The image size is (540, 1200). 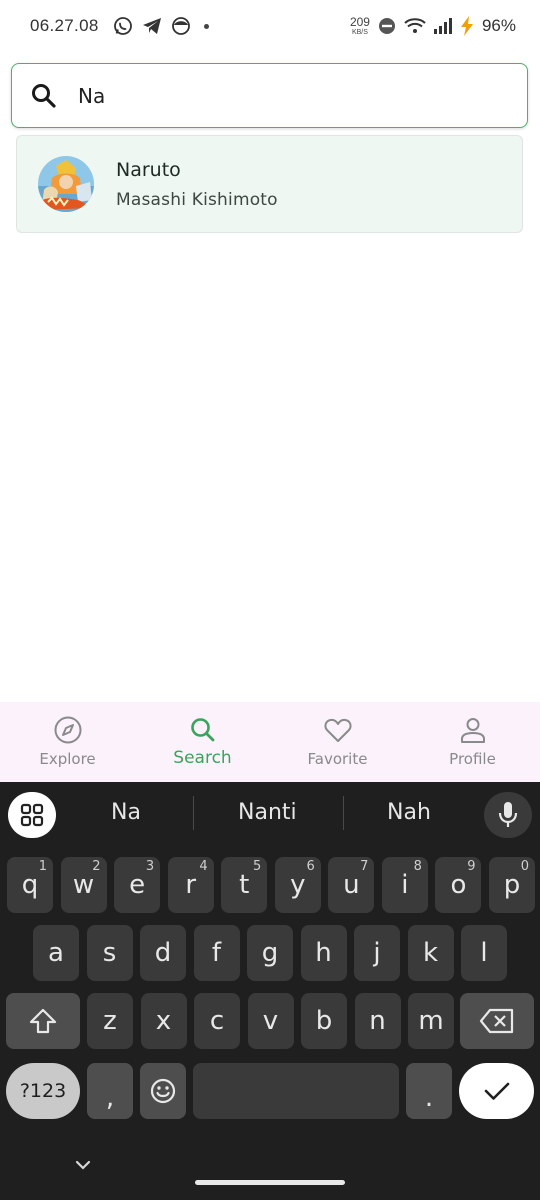 I want to click on key-label: o, so click(x=458, y=885).